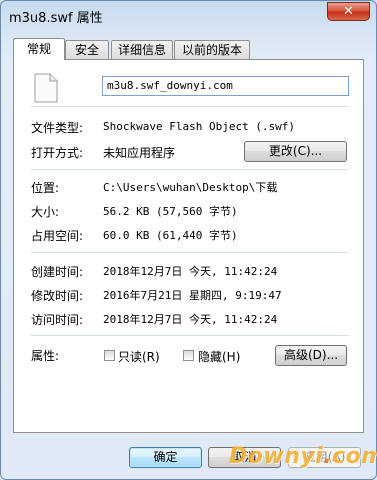  I want to click on size-on-disk-value: 60.0 KB (61,440 字节), so click(170, 235).